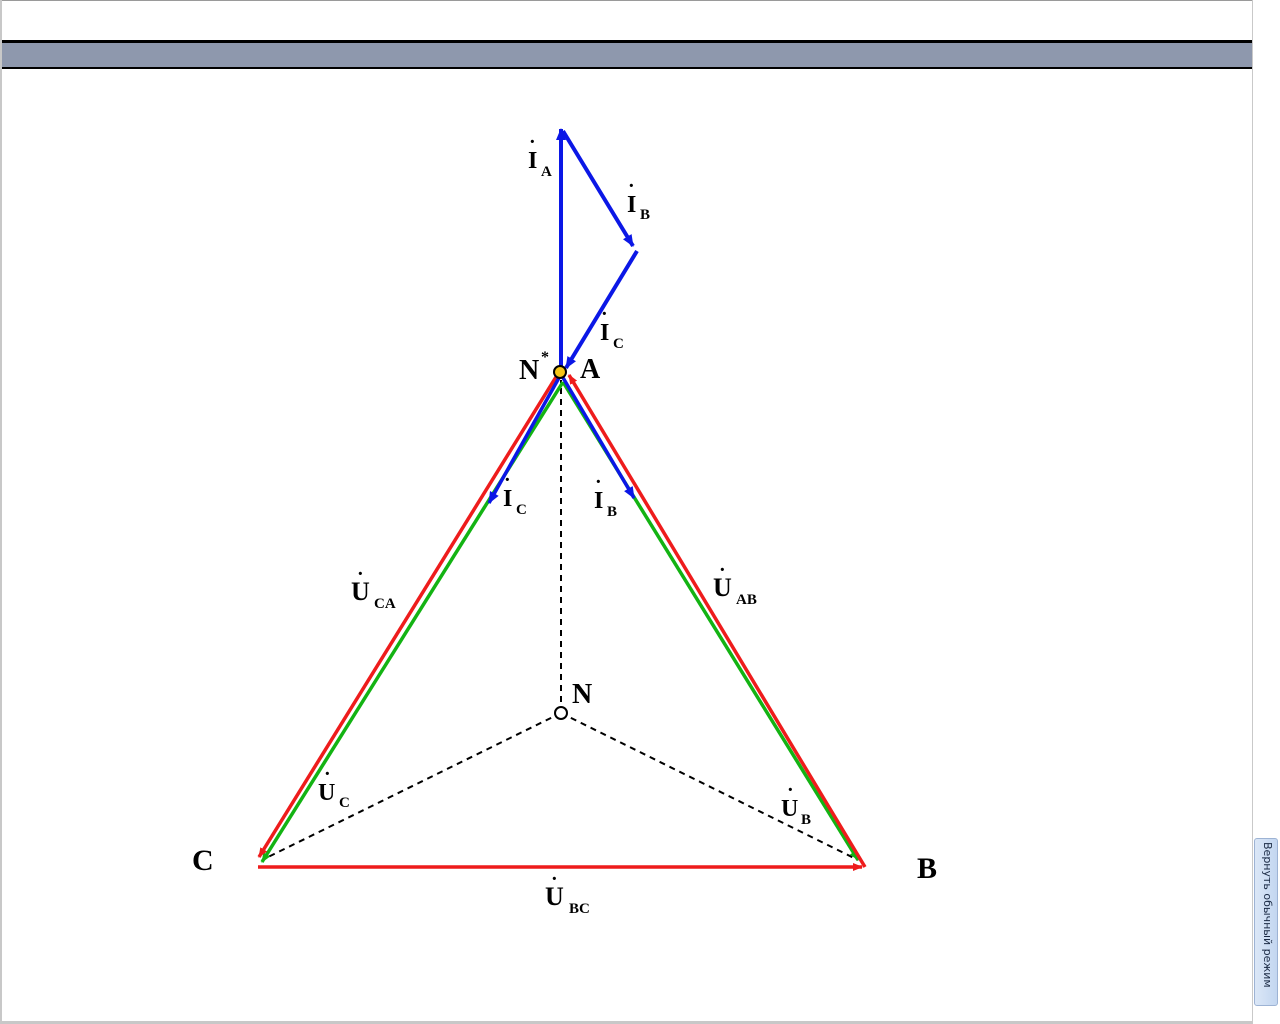  Describe the element at coordinates (411, 786) in the screenshot. I see `dashed-line-n-c` at that location.